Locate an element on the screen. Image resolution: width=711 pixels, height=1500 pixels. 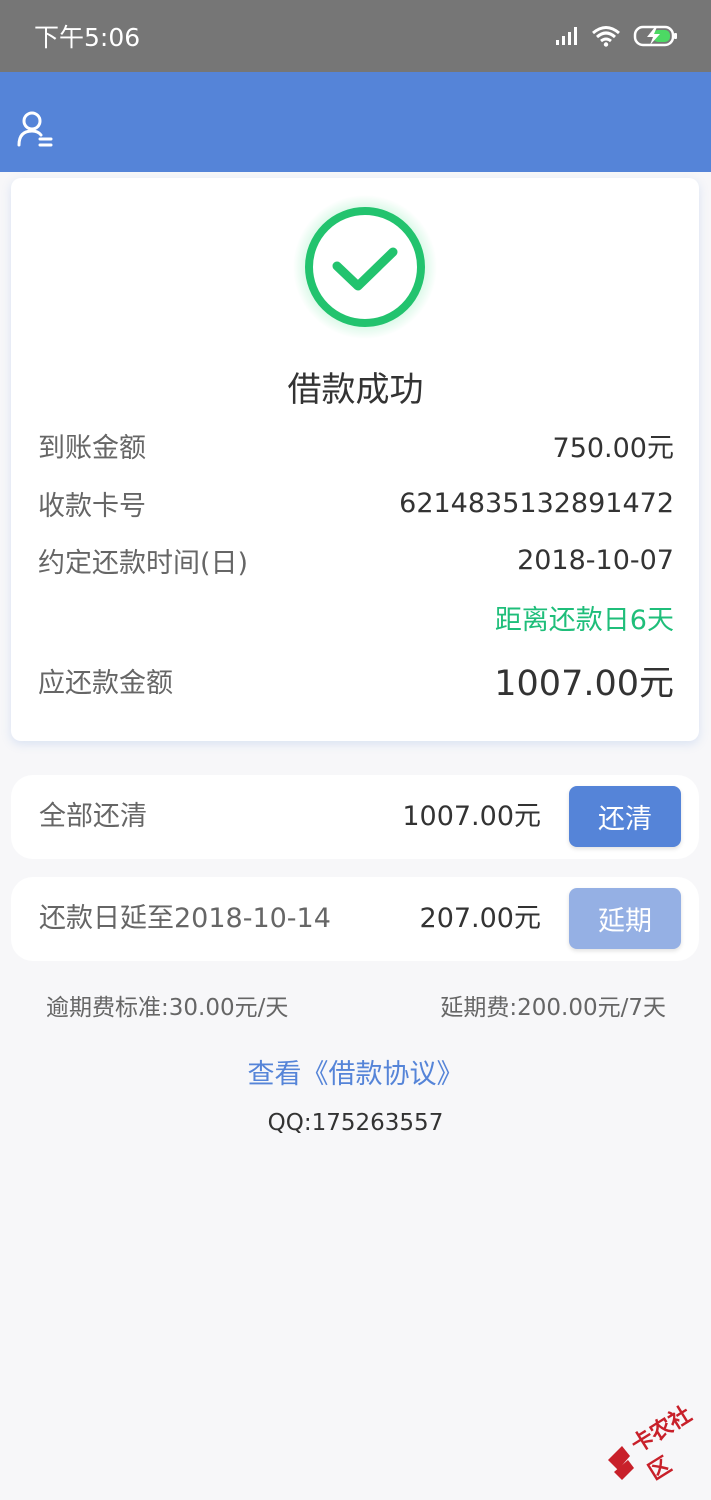
received-amount-value: 750.00元 is located at coordinates (613, 448).